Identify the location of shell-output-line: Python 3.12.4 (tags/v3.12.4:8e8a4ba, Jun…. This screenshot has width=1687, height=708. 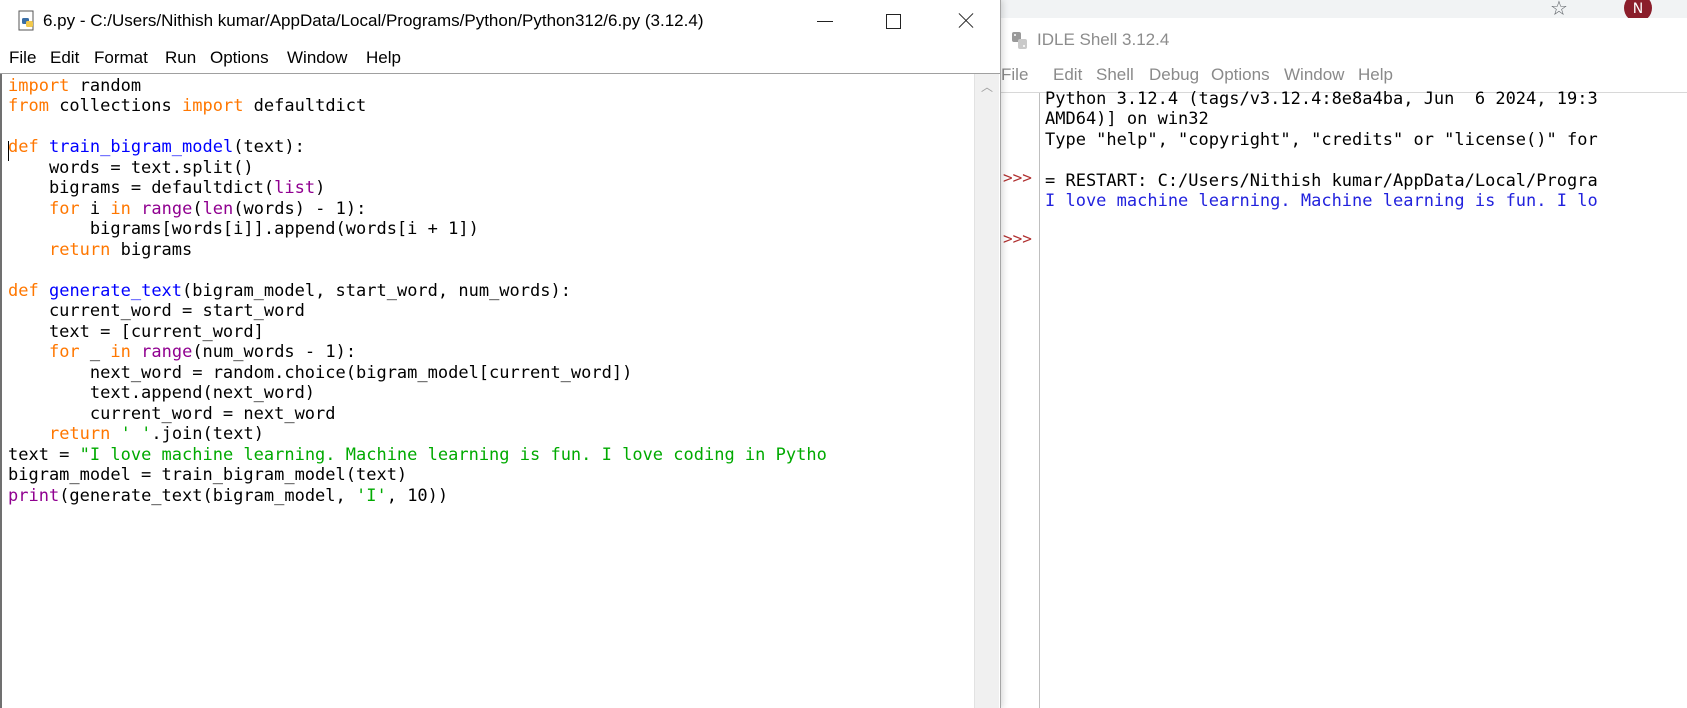
(1321, 99).